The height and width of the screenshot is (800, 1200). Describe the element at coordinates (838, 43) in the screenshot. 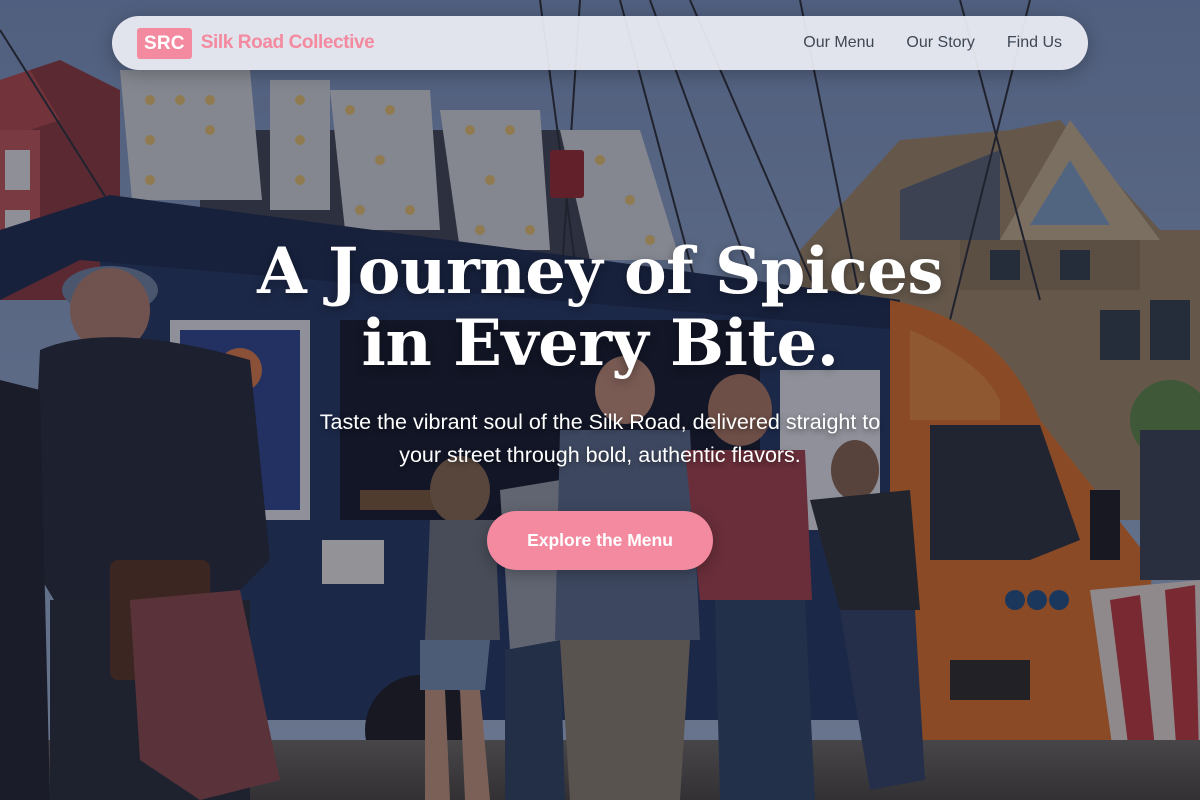

I see `nav-link-our-menu: Our Menu` at that location.